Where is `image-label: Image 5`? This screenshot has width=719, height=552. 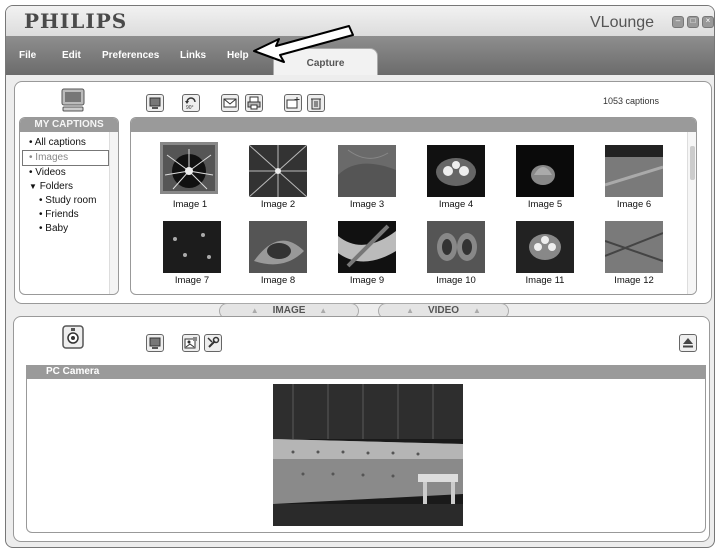
image-label: Image 5 is located at coordinates (545, 204).